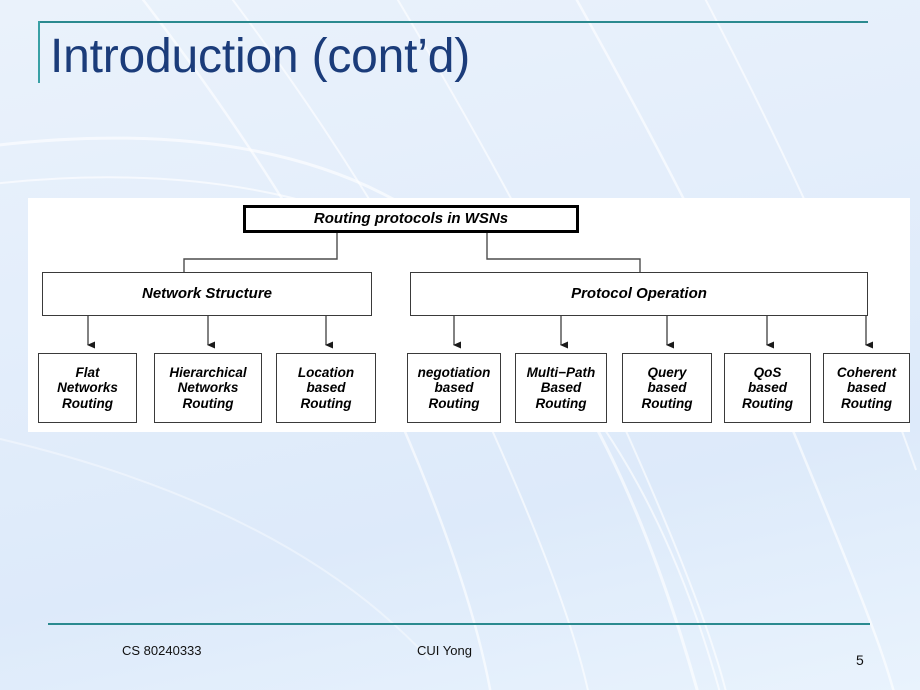  I want to click on node-label: Flat Networks Routing, so click(87, 387).